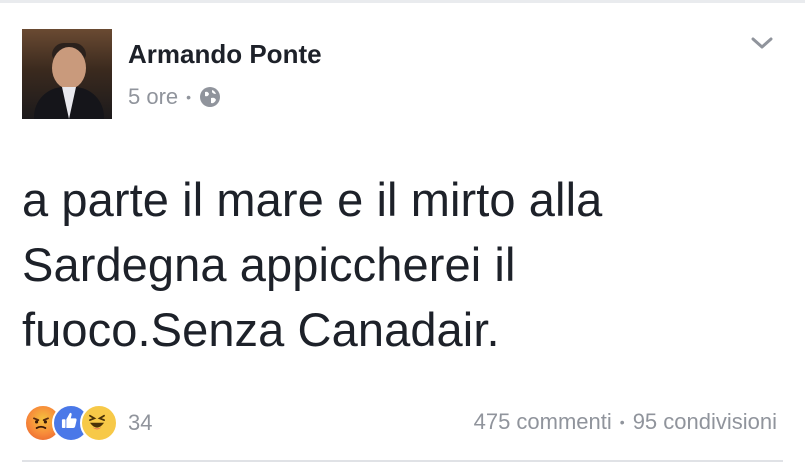  I want to click on chevron-down-icon, so click(762, 43).